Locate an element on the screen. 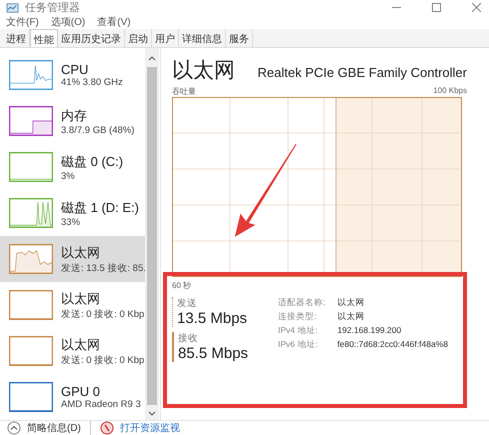 This screenshot has width=489, height=435. scroll-down-icon is located at coordinates (152, 413).